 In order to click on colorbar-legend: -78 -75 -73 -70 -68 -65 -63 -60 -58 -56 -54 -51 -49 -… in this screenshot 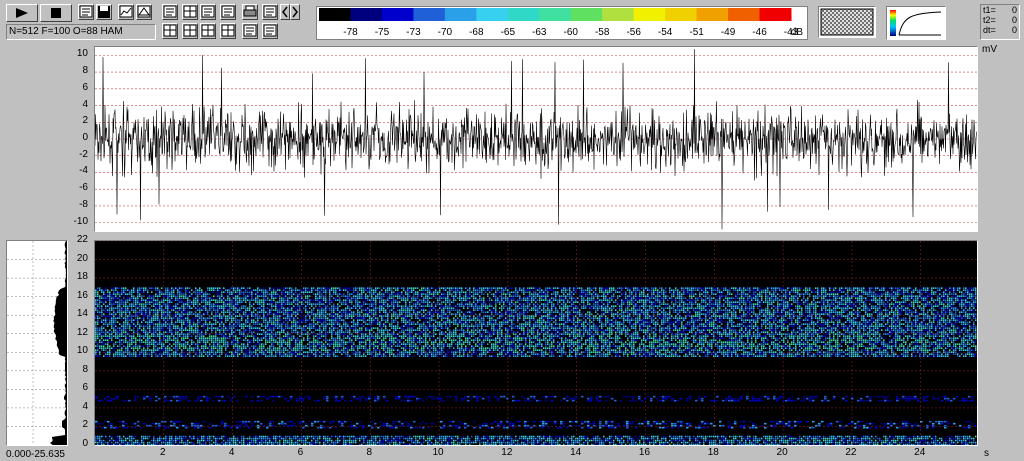, I will do `click(562, 23)`.